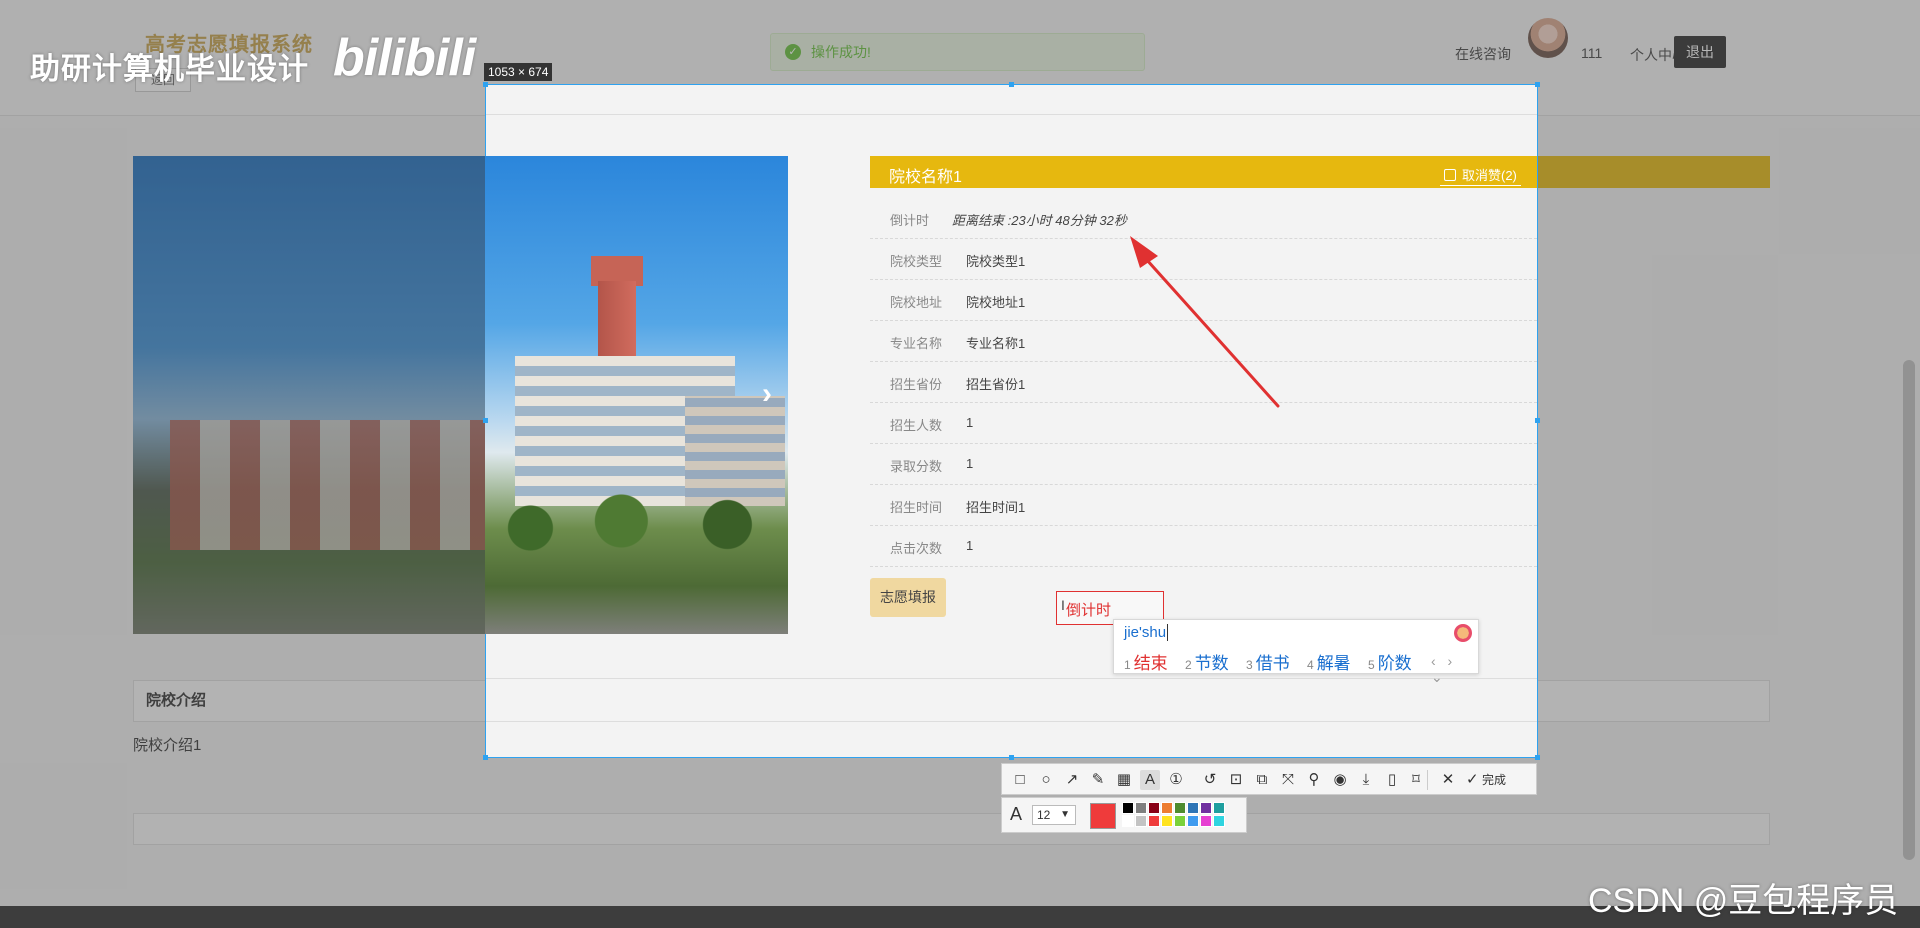 The image size is (1920, 928). What do you see at coordinates (1150, 780) in the screenshot?
I see `text-icon: A` at bounding box center [1150, 780].